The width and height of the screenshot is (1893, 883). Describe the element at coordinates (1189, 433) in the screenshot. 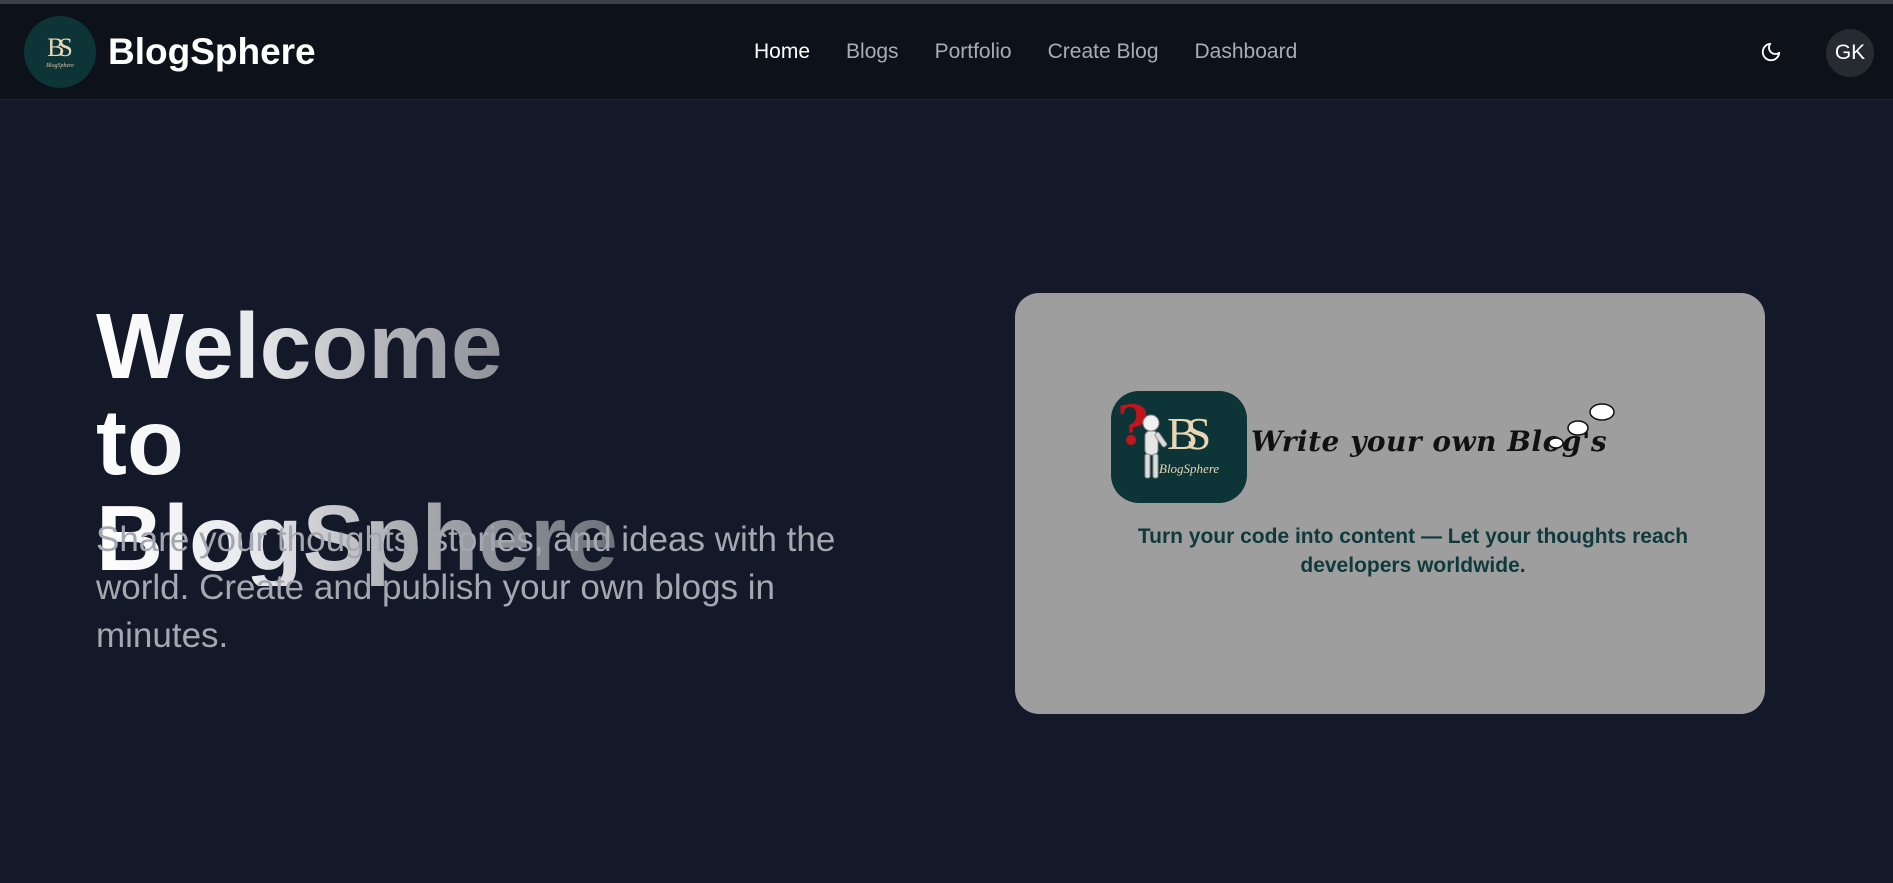

I see `banner-logo-monogram: BS` at that location.